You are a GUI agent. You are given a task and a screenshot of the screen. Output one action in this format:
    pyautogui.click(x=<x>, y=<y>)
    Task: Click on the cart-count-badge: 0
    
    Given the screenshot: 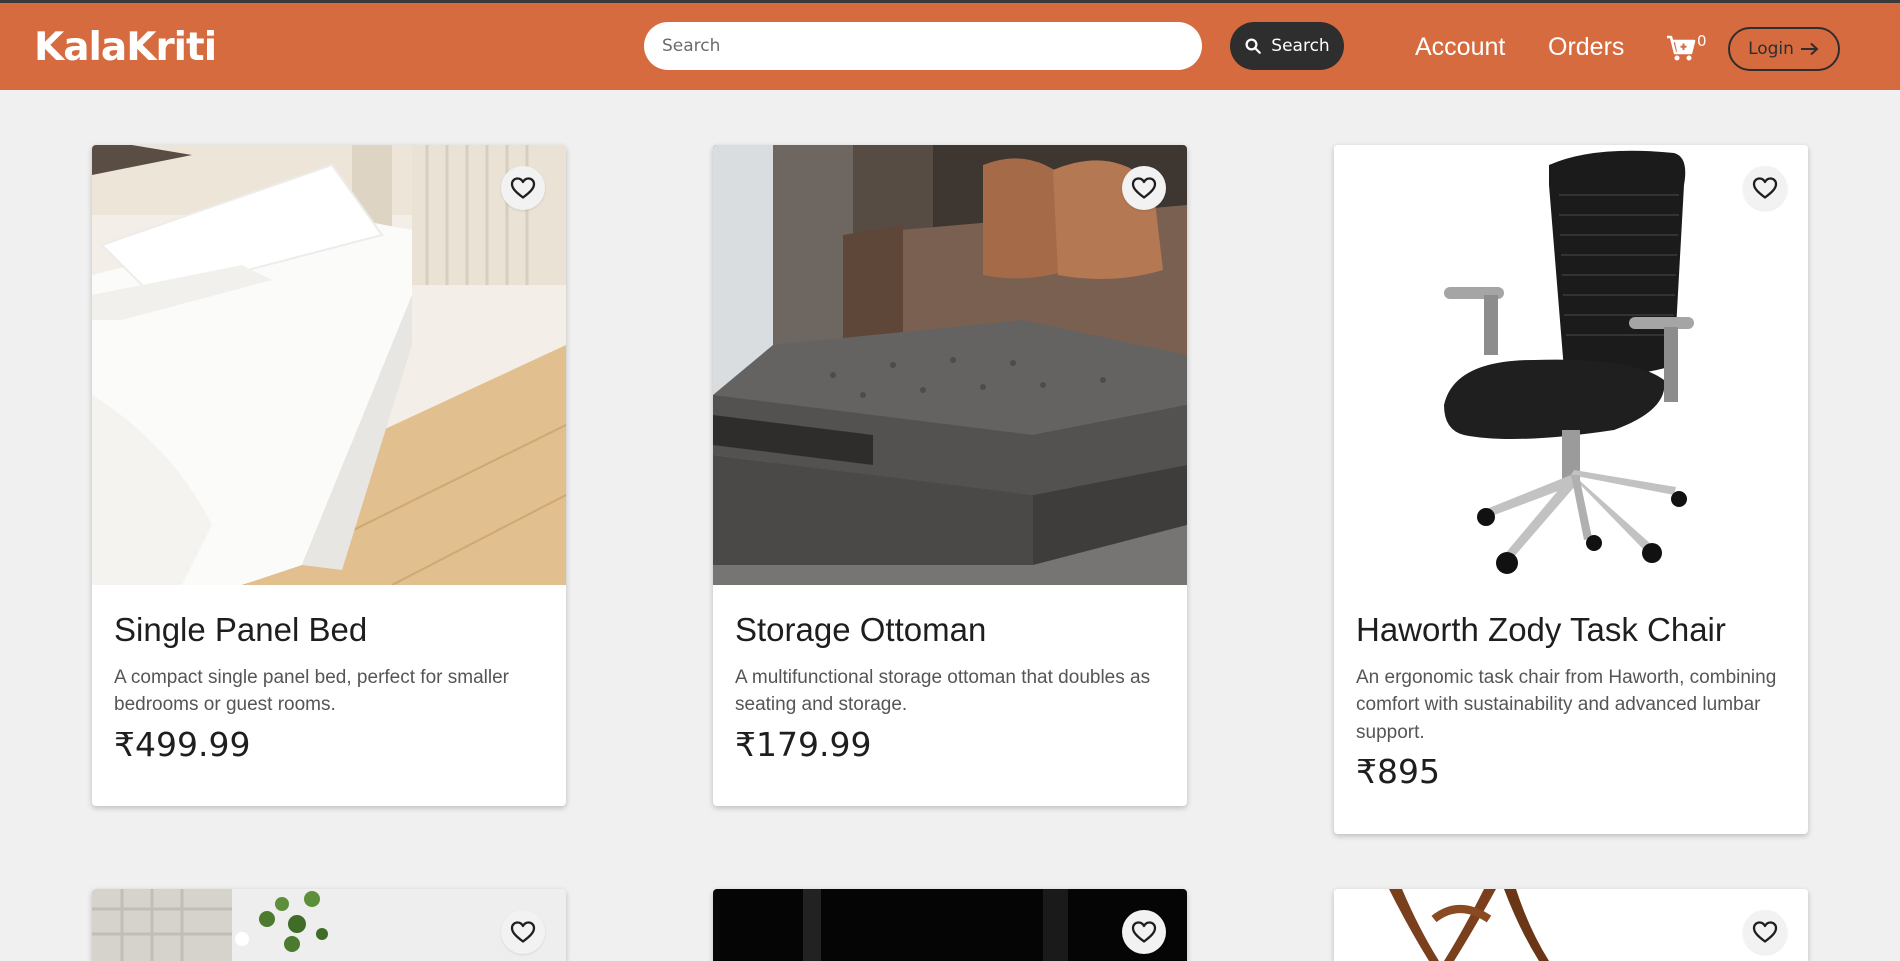 What is the action you would take?
    pyautogui.click(x=1702, y=41)
    